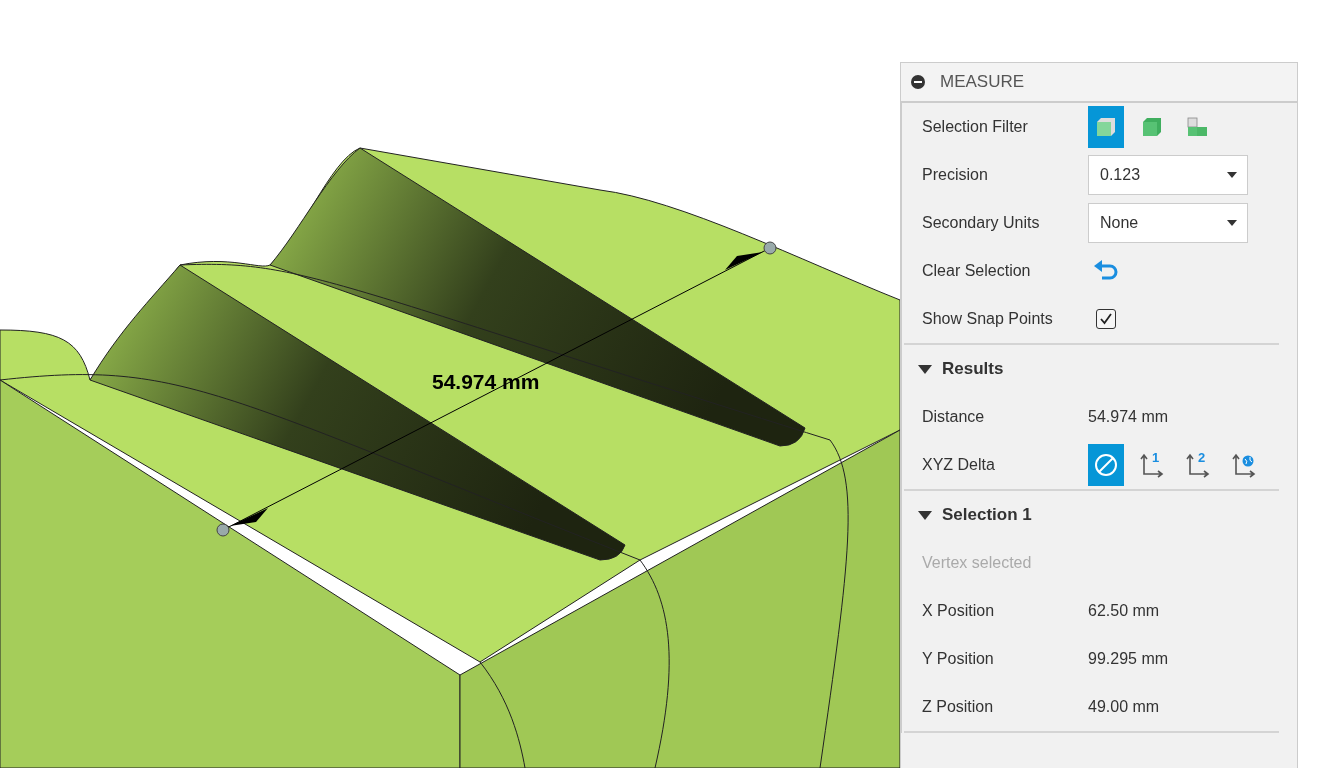 Image resolution: width=1324 pixels, height=768 pixels. I want to click on prohibited-icon, so click(1106, 465).